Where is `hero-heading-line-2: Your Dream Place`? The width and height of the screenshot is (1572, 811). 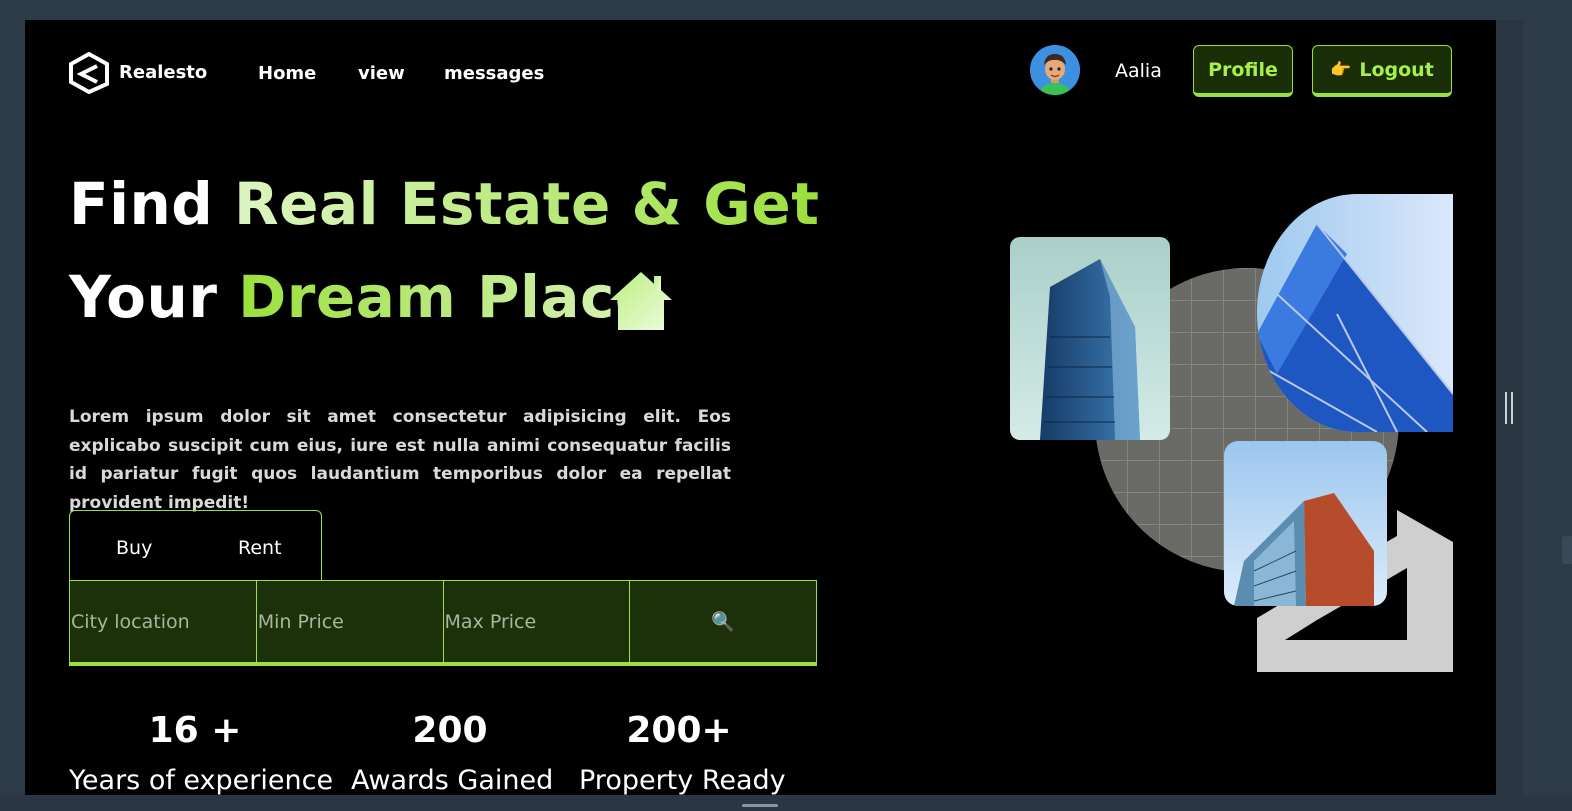 hero-heading-line-2: Your Dream Place is located at coordinates (362, 297).